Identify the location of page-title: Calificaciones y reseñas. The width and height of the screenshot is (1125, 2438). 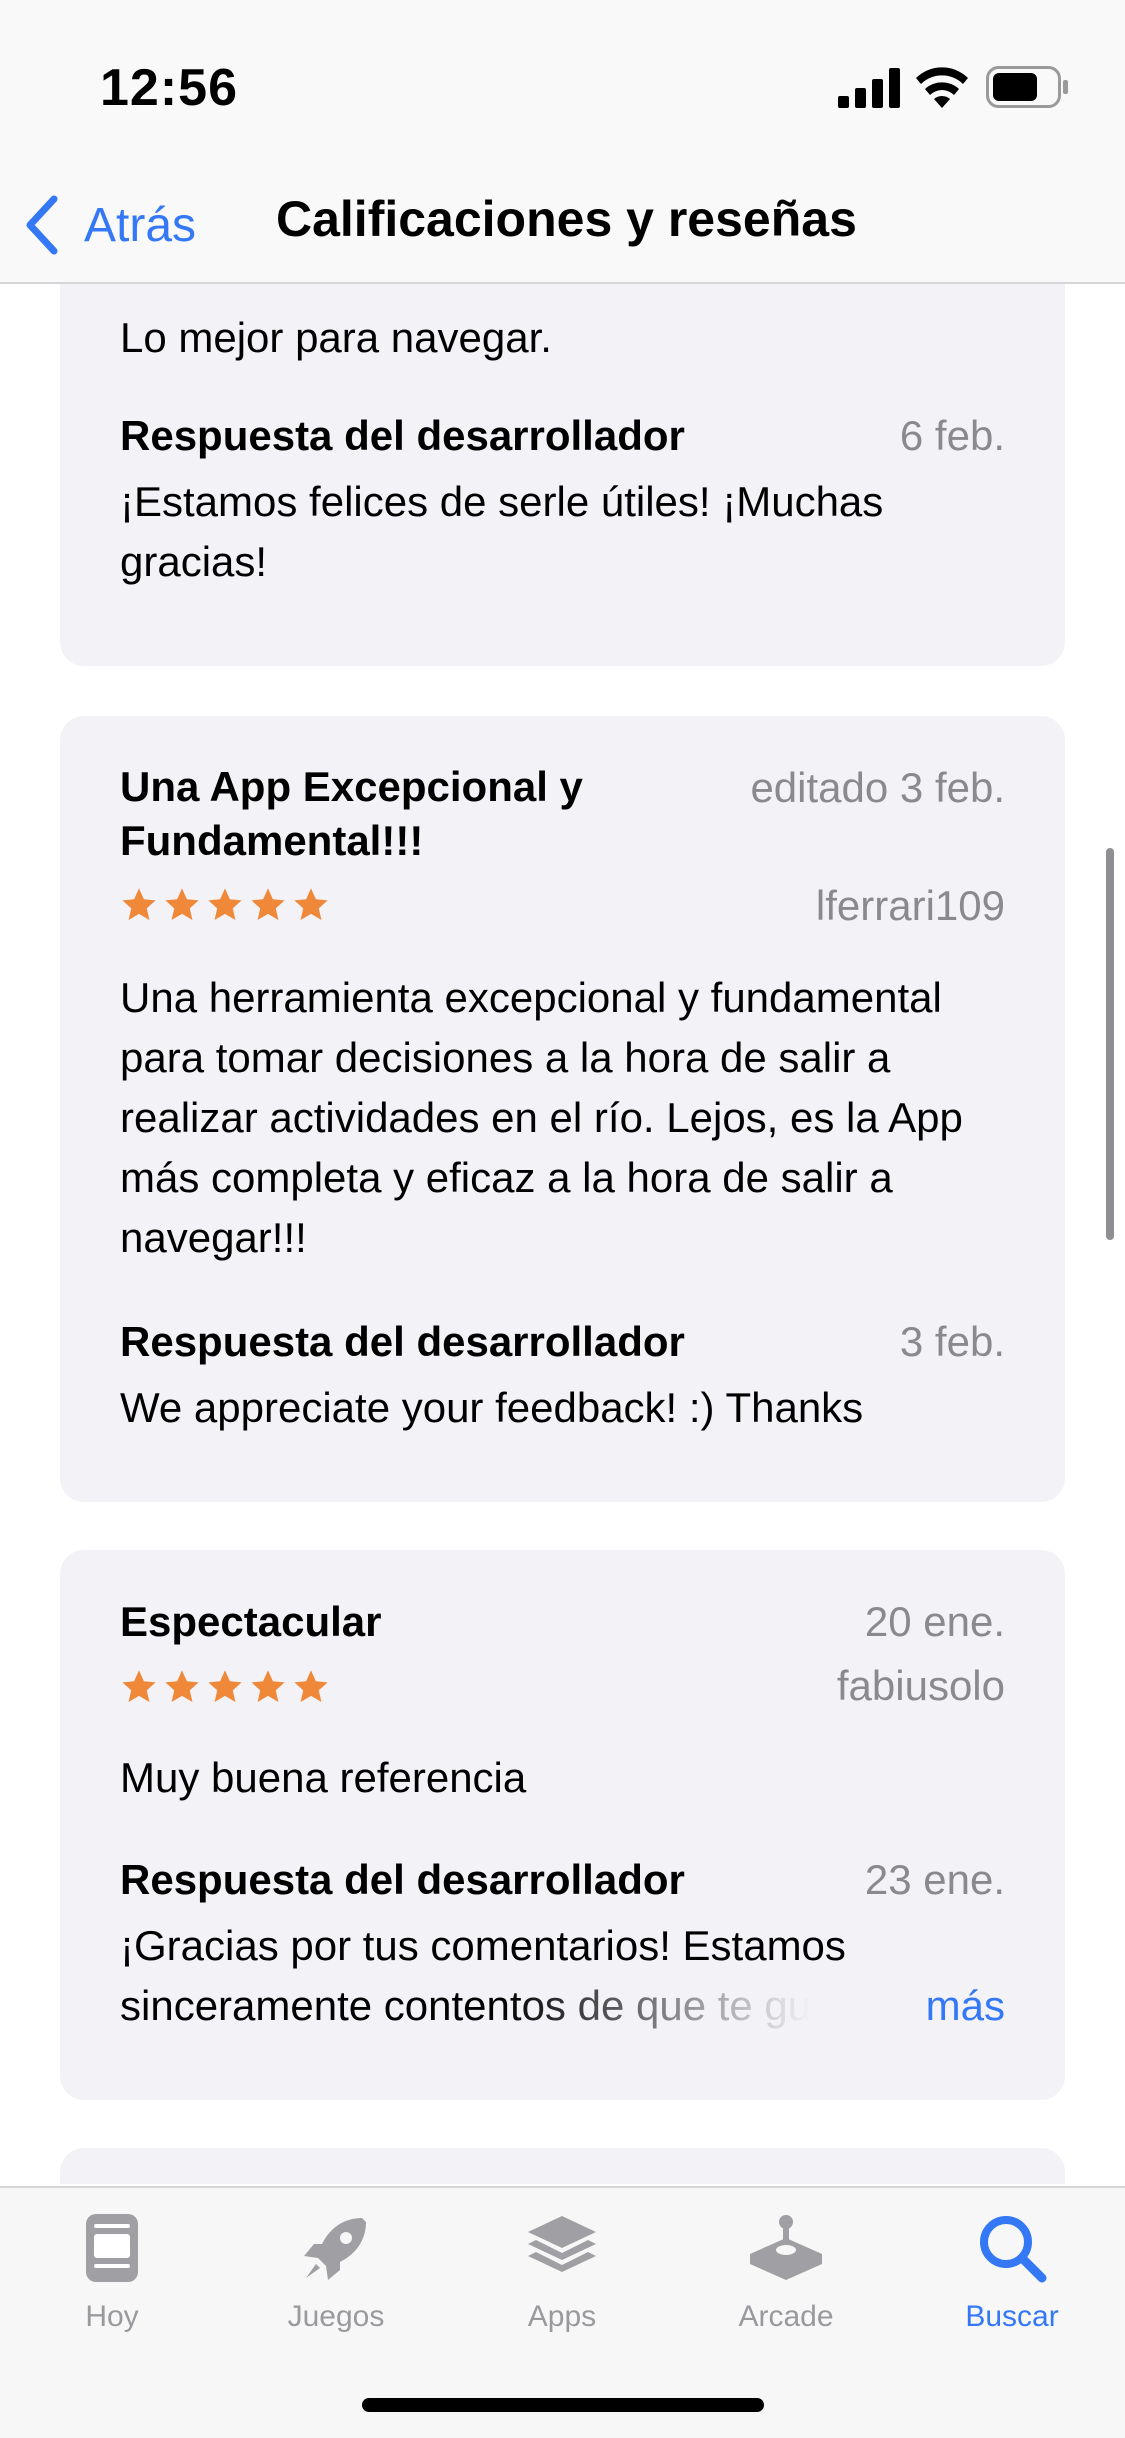
(566, 219).